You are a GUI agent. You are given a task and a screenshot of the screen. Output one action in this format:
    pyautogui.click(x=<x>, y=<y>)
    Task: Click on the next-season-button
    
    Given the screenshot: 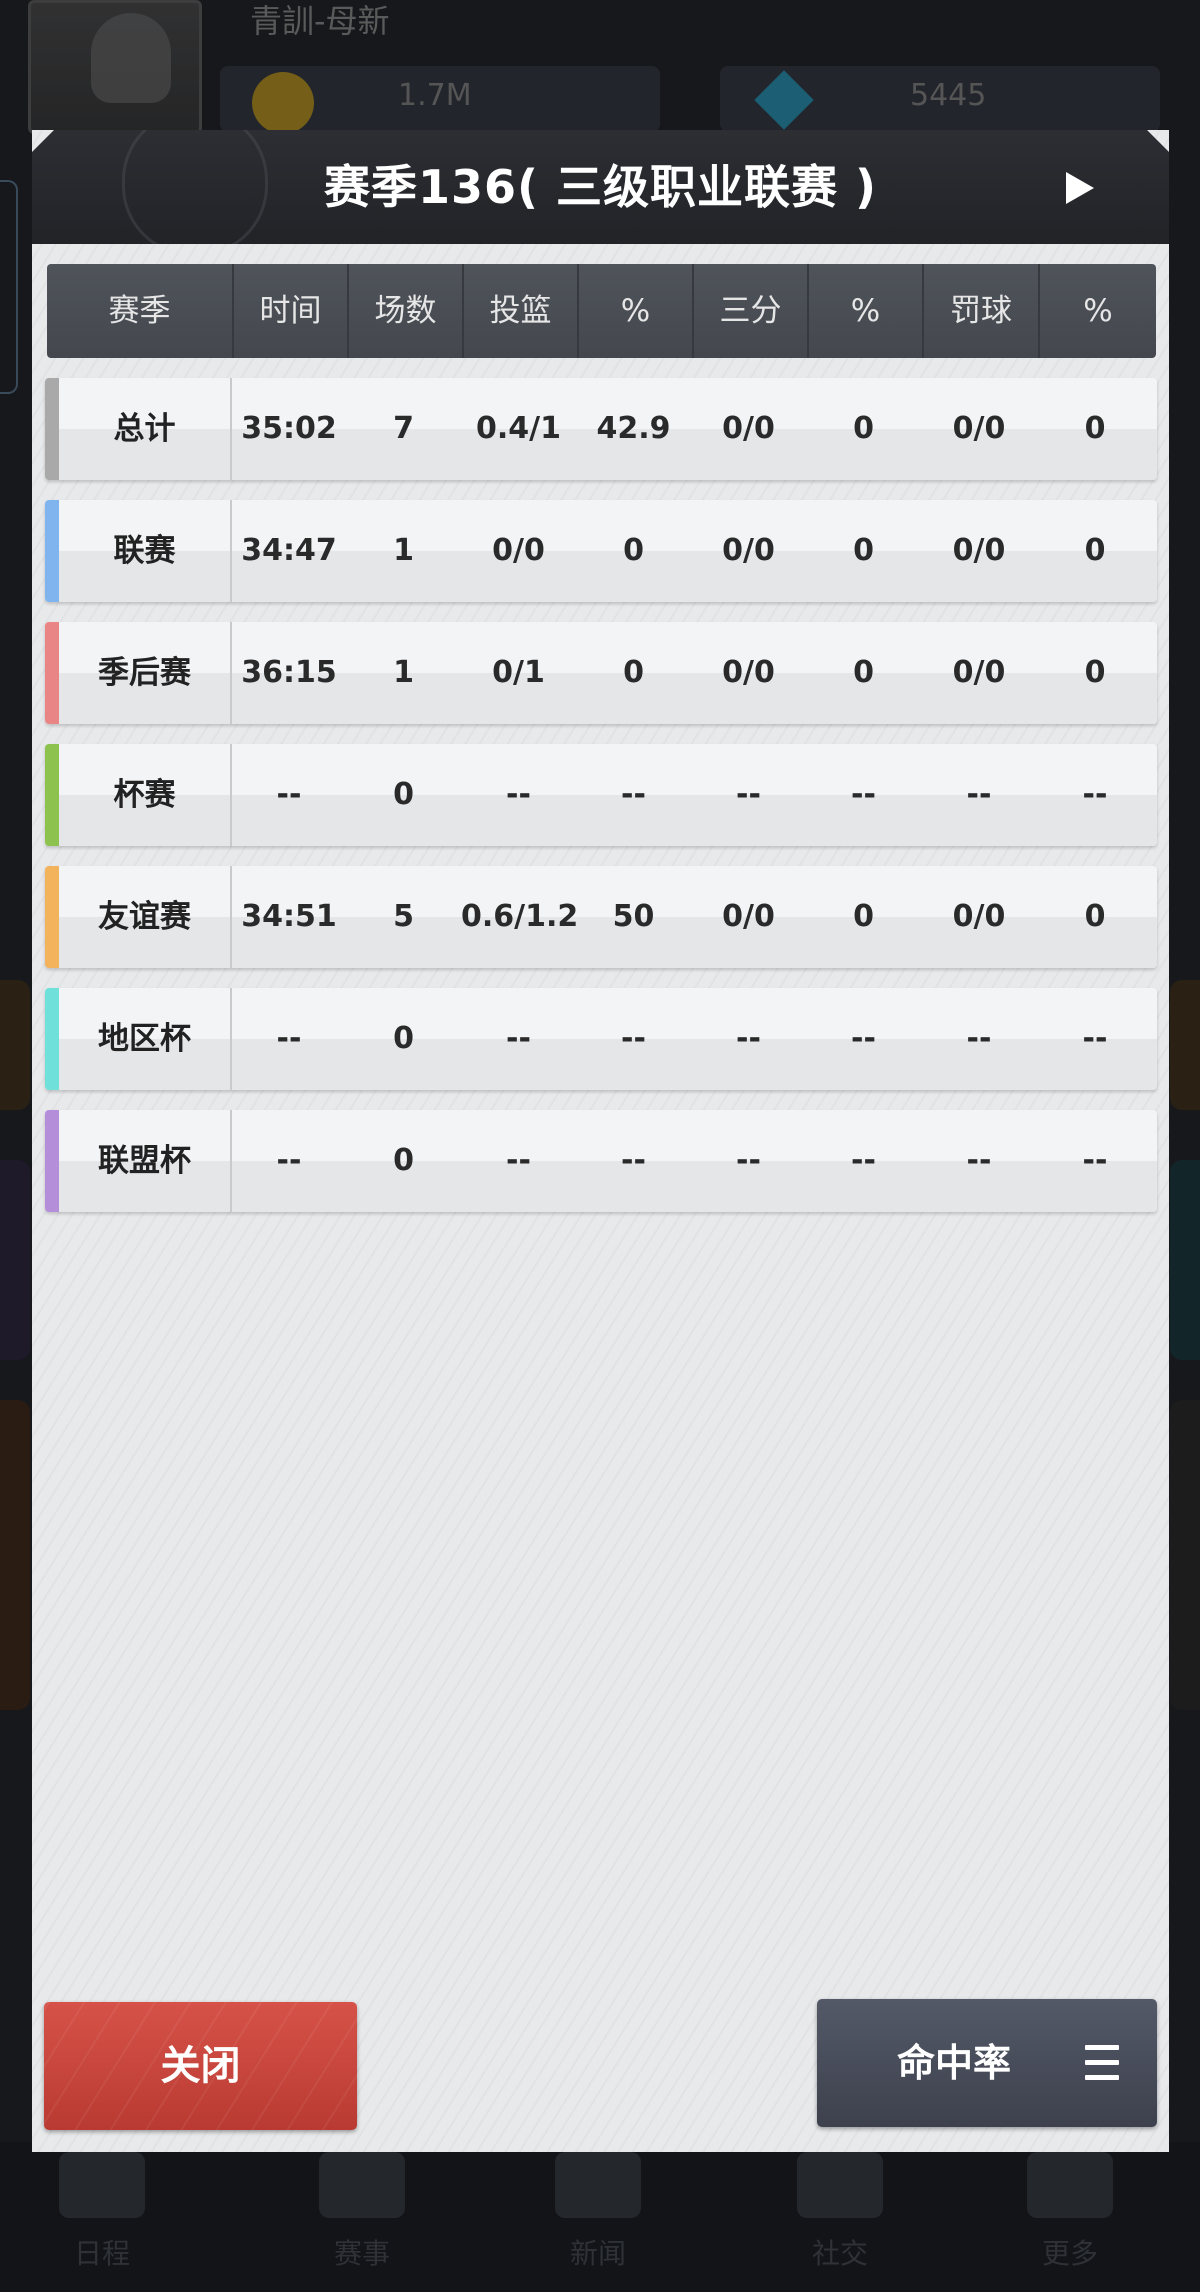 What is the action you would take?
    pyautogui.click(x=1080, y=188)
    